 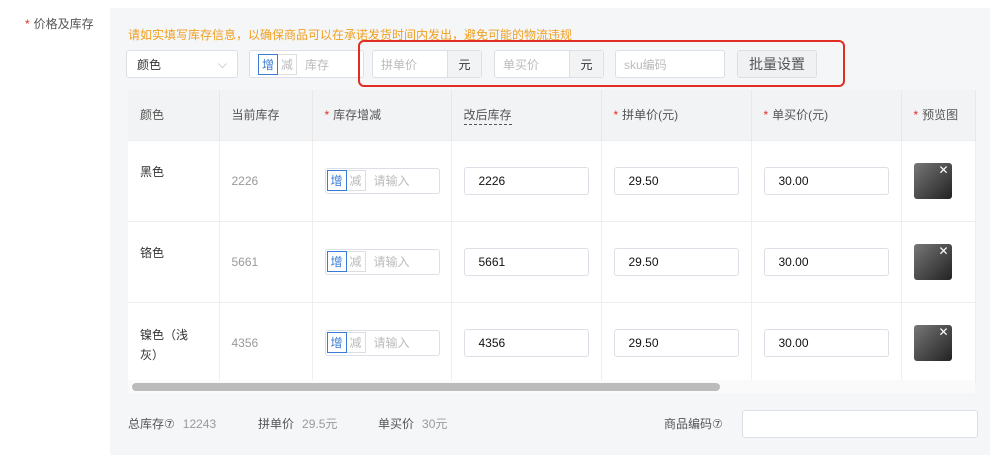 I want to click on table-row: 铬色 5661 增减请输入 5661 29.50 30.00 ✕, so click(x=552, y=261).